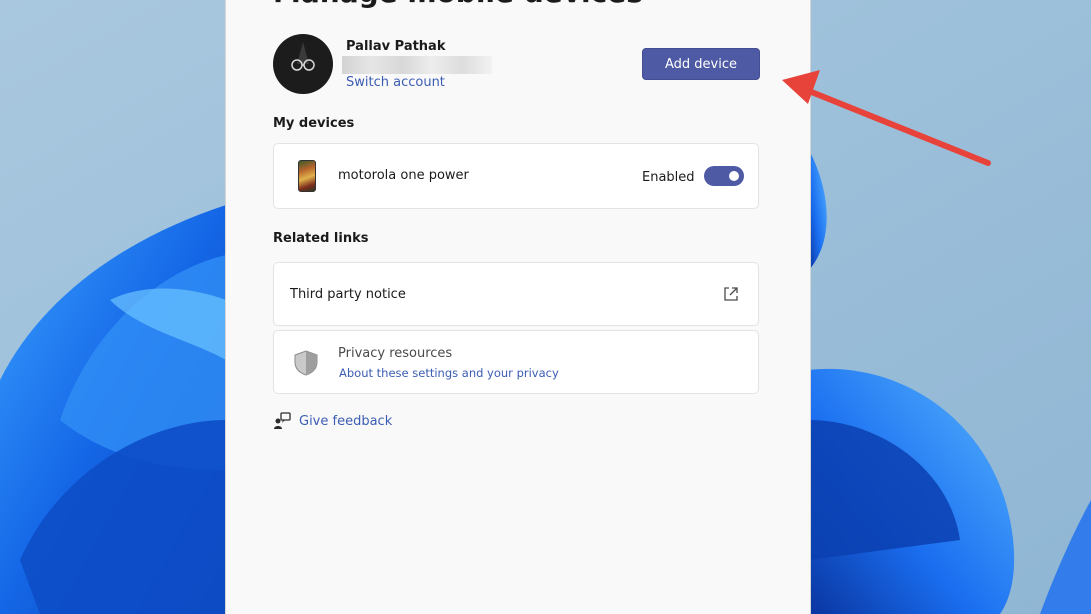 This screenshot has height=614, width=1091. What do you see at coordinates (321, 238) in the screenshot?
I see `related-links-heading: Related links` at bounding box center [321, 238].